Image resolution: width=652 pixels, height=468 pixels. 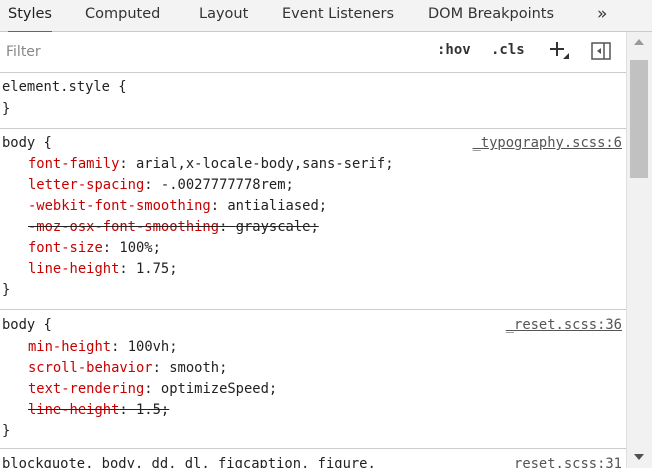 What do you see at coordinates (277, 206) in the screenshot?
I see `property-value: antialiased;` at bounding box center [277, 206].